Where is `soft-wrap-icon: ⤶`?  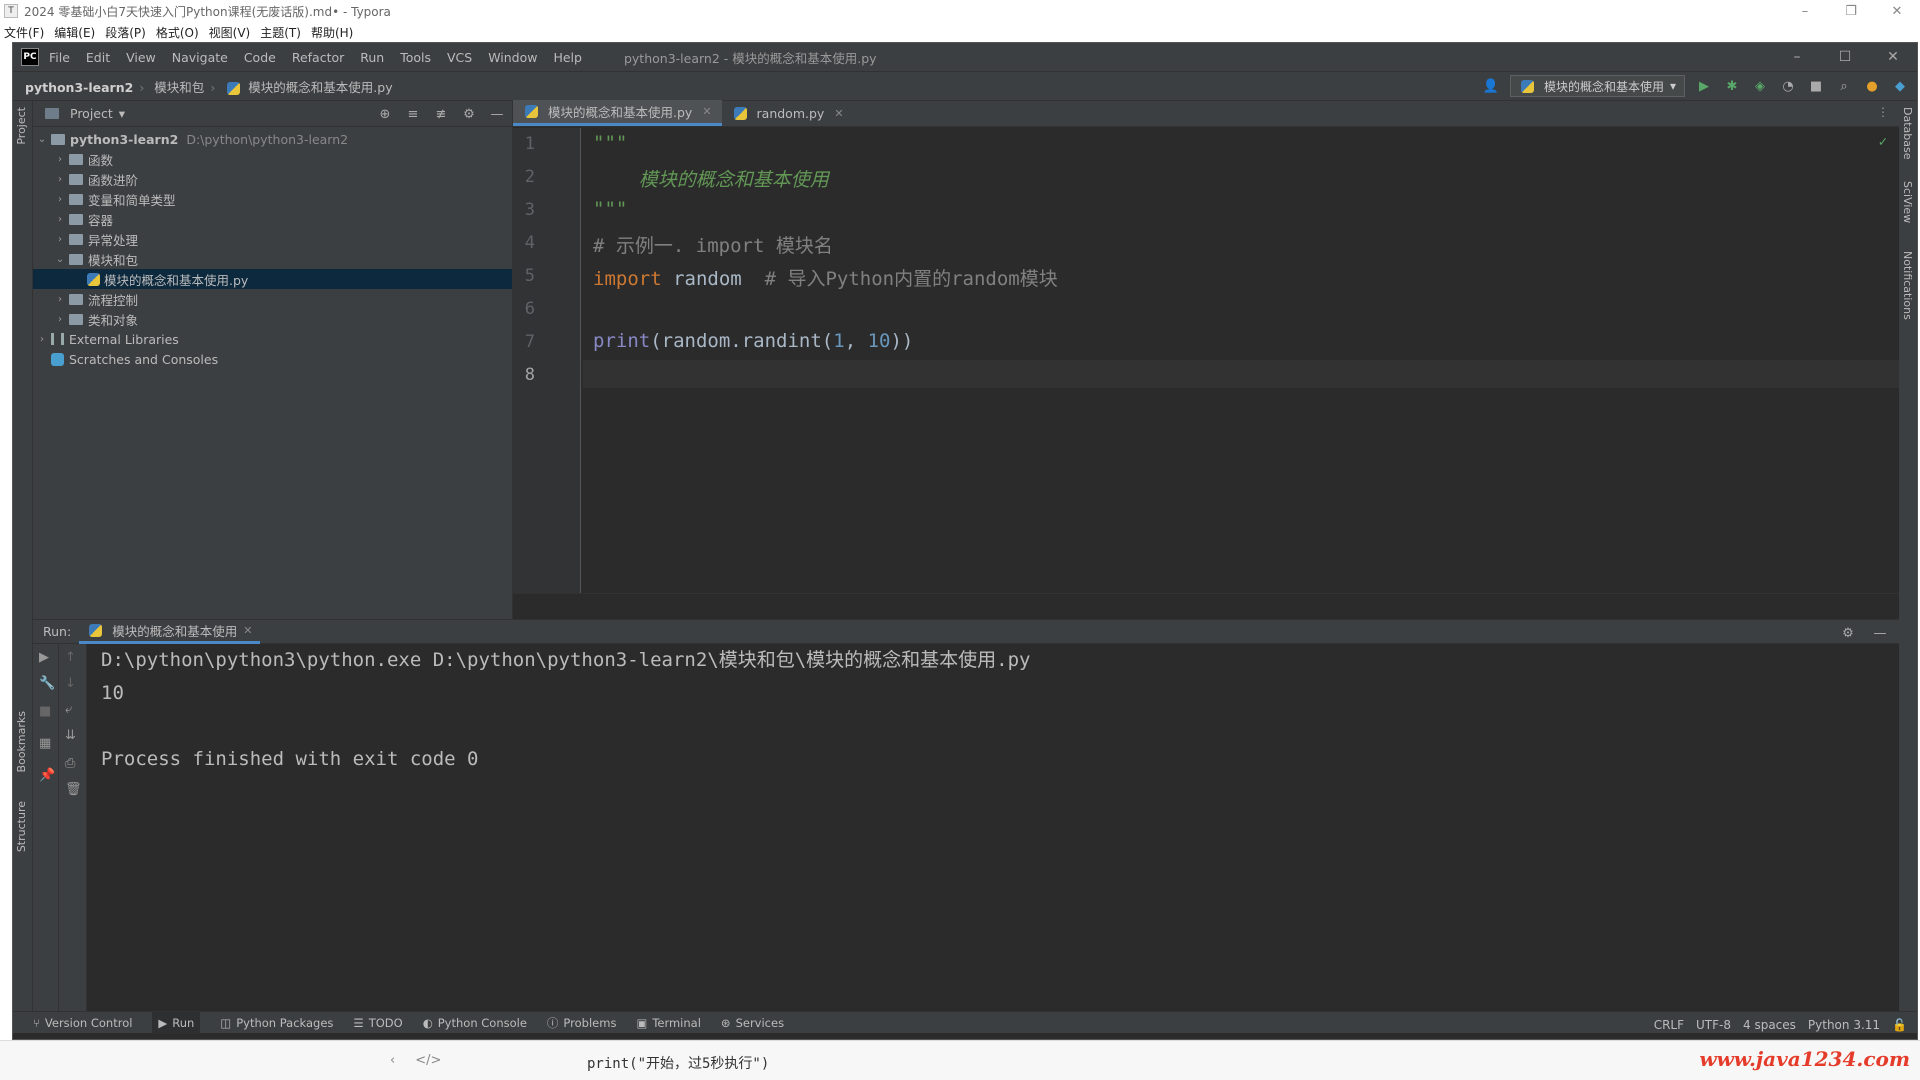 soft-wrap-icon: ⤶ is located at coordinates (68, 709).